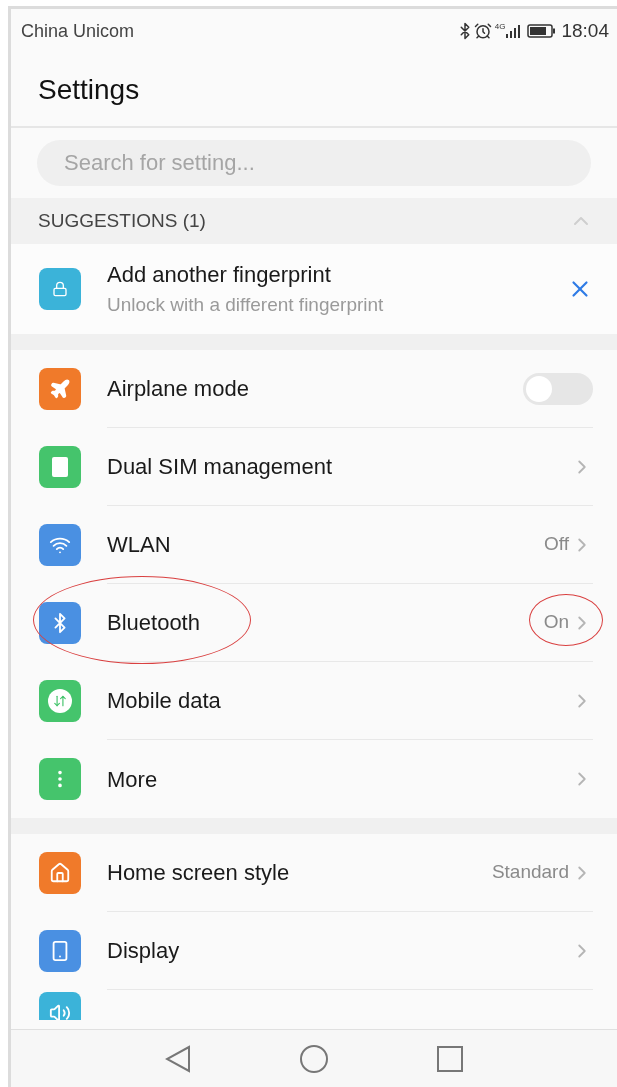 This screenshot has height=1087, width=617. Describe the element at coordinates (144, 951) in the screenshot. I see `row-label: Display` at that location.